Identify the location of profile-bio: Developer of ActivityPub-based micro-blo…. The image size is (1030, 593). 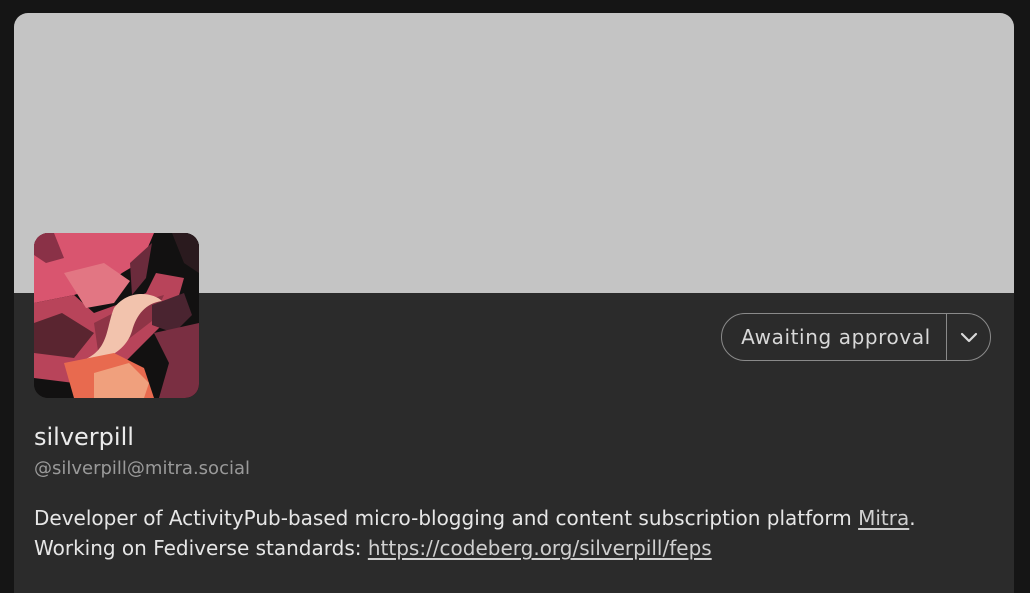
(514, 533).